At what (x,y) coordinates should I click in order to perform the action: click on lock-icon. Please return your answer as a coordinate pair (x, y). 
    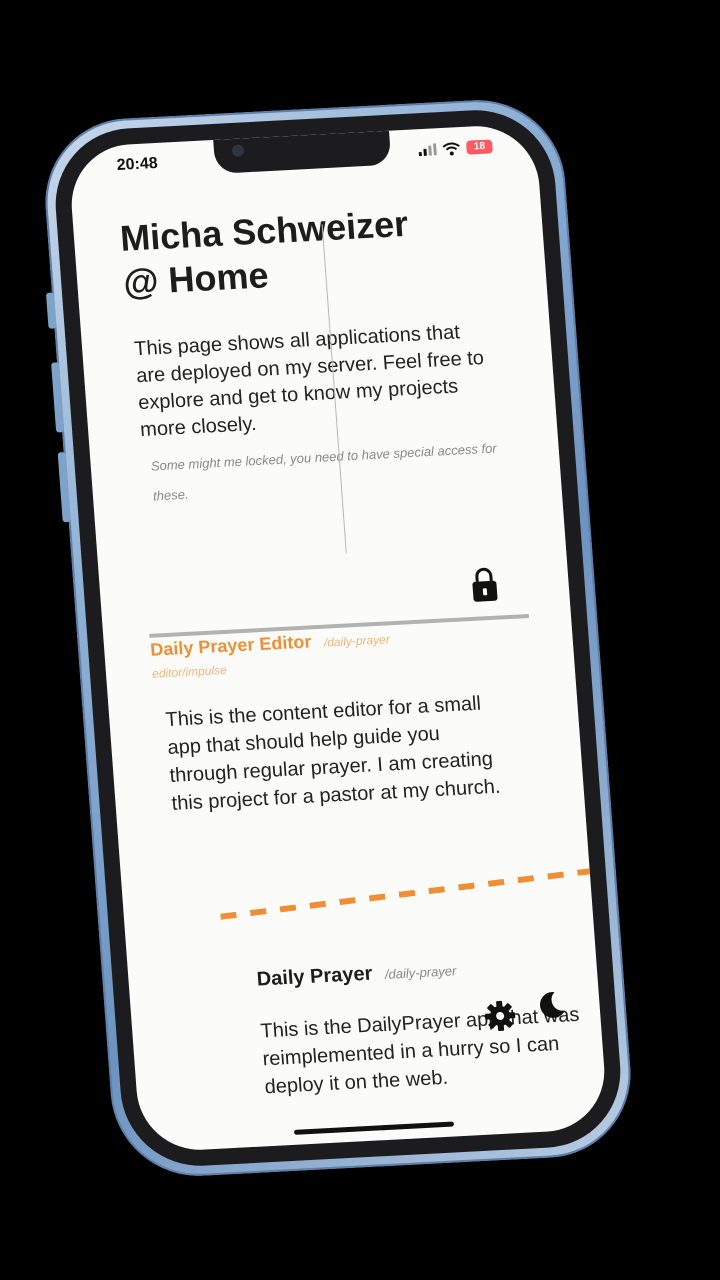
    Looking at the image, I should click on (484, 584).